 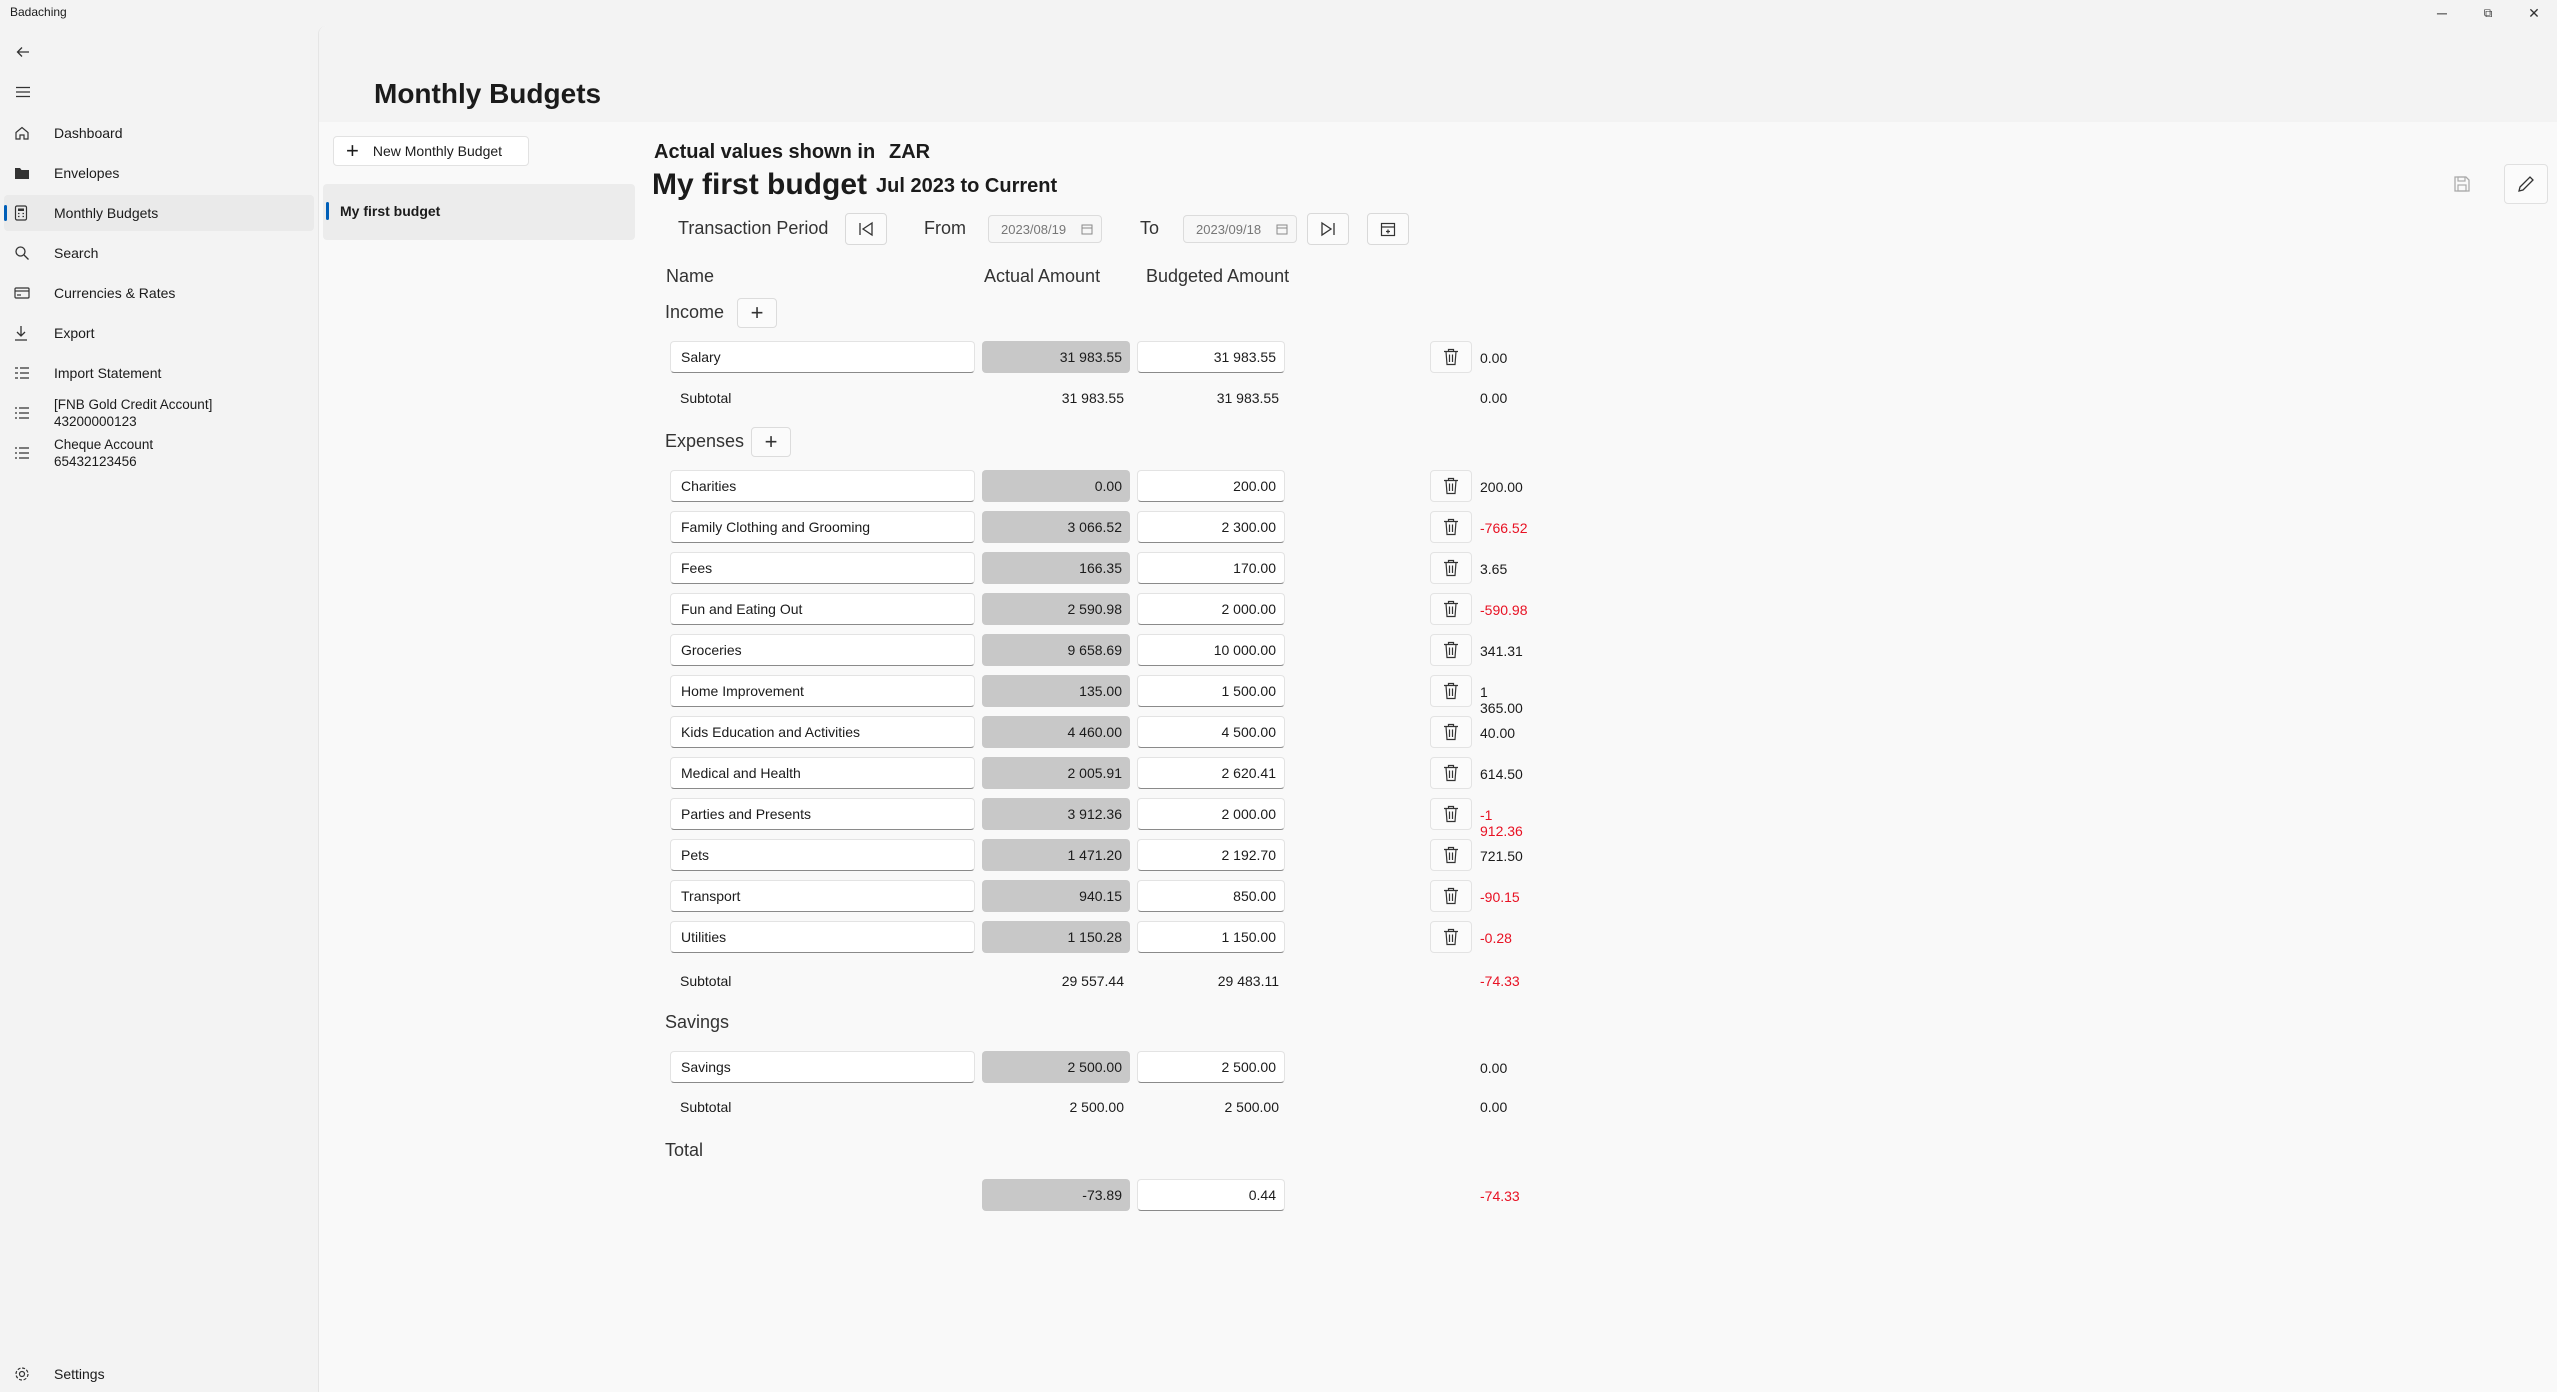 What do you see at coordinates (1501, 856) in the screenshot?
I see `difference-value: 721.50` at bounding box center [1501, 856].